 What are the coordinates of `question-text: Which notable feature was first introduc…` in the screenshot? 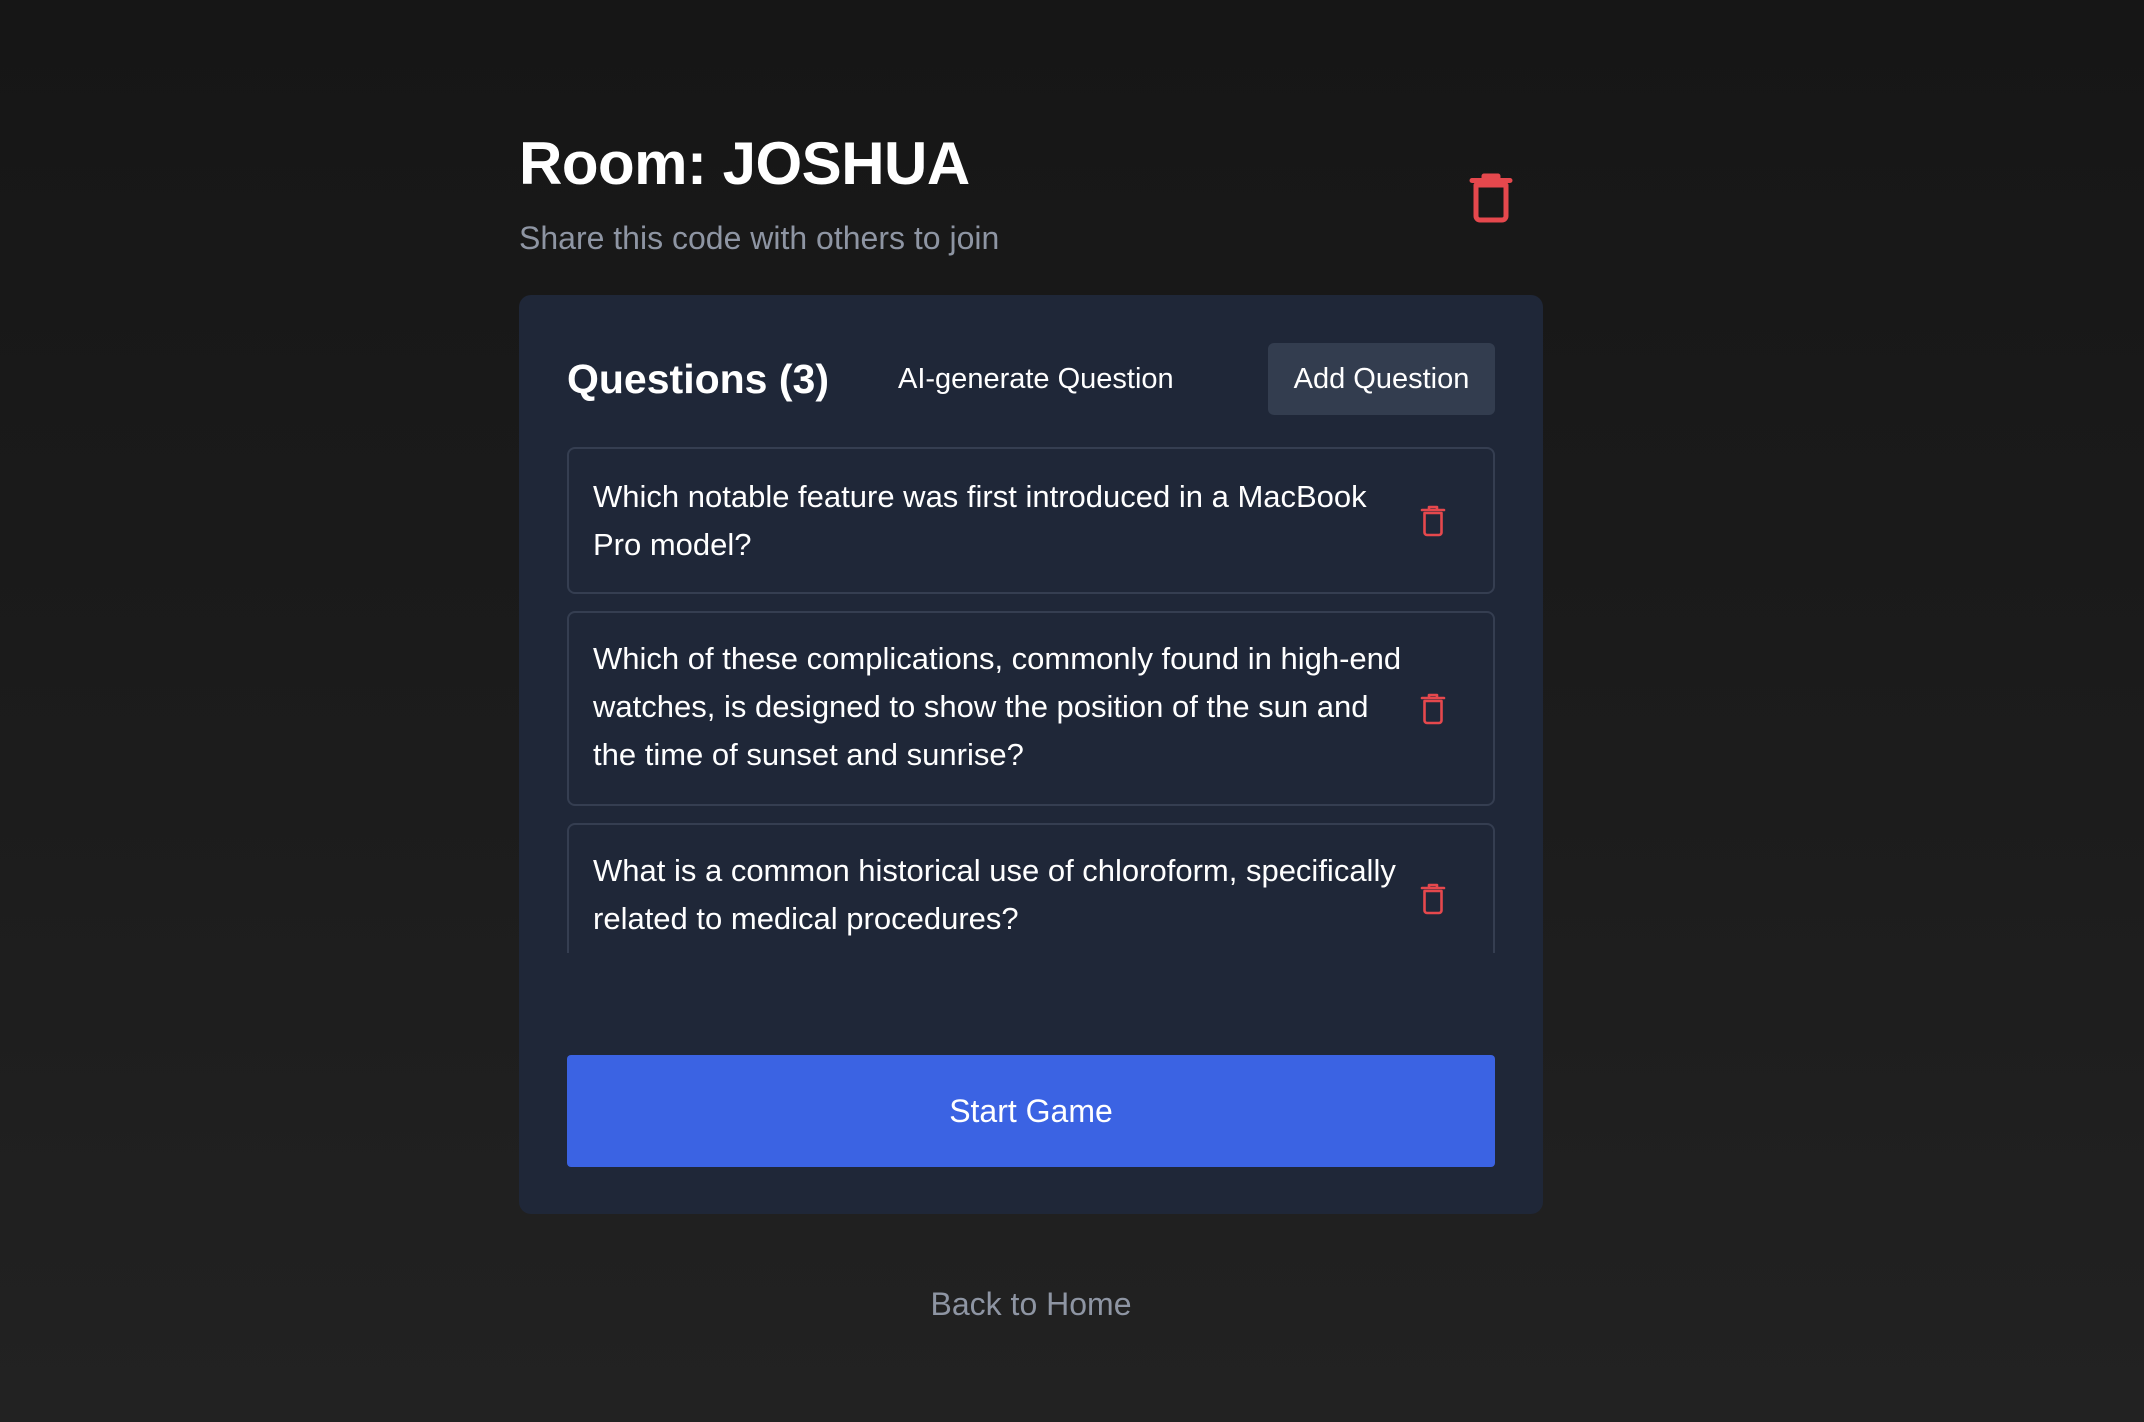 It's located at (980, 520).